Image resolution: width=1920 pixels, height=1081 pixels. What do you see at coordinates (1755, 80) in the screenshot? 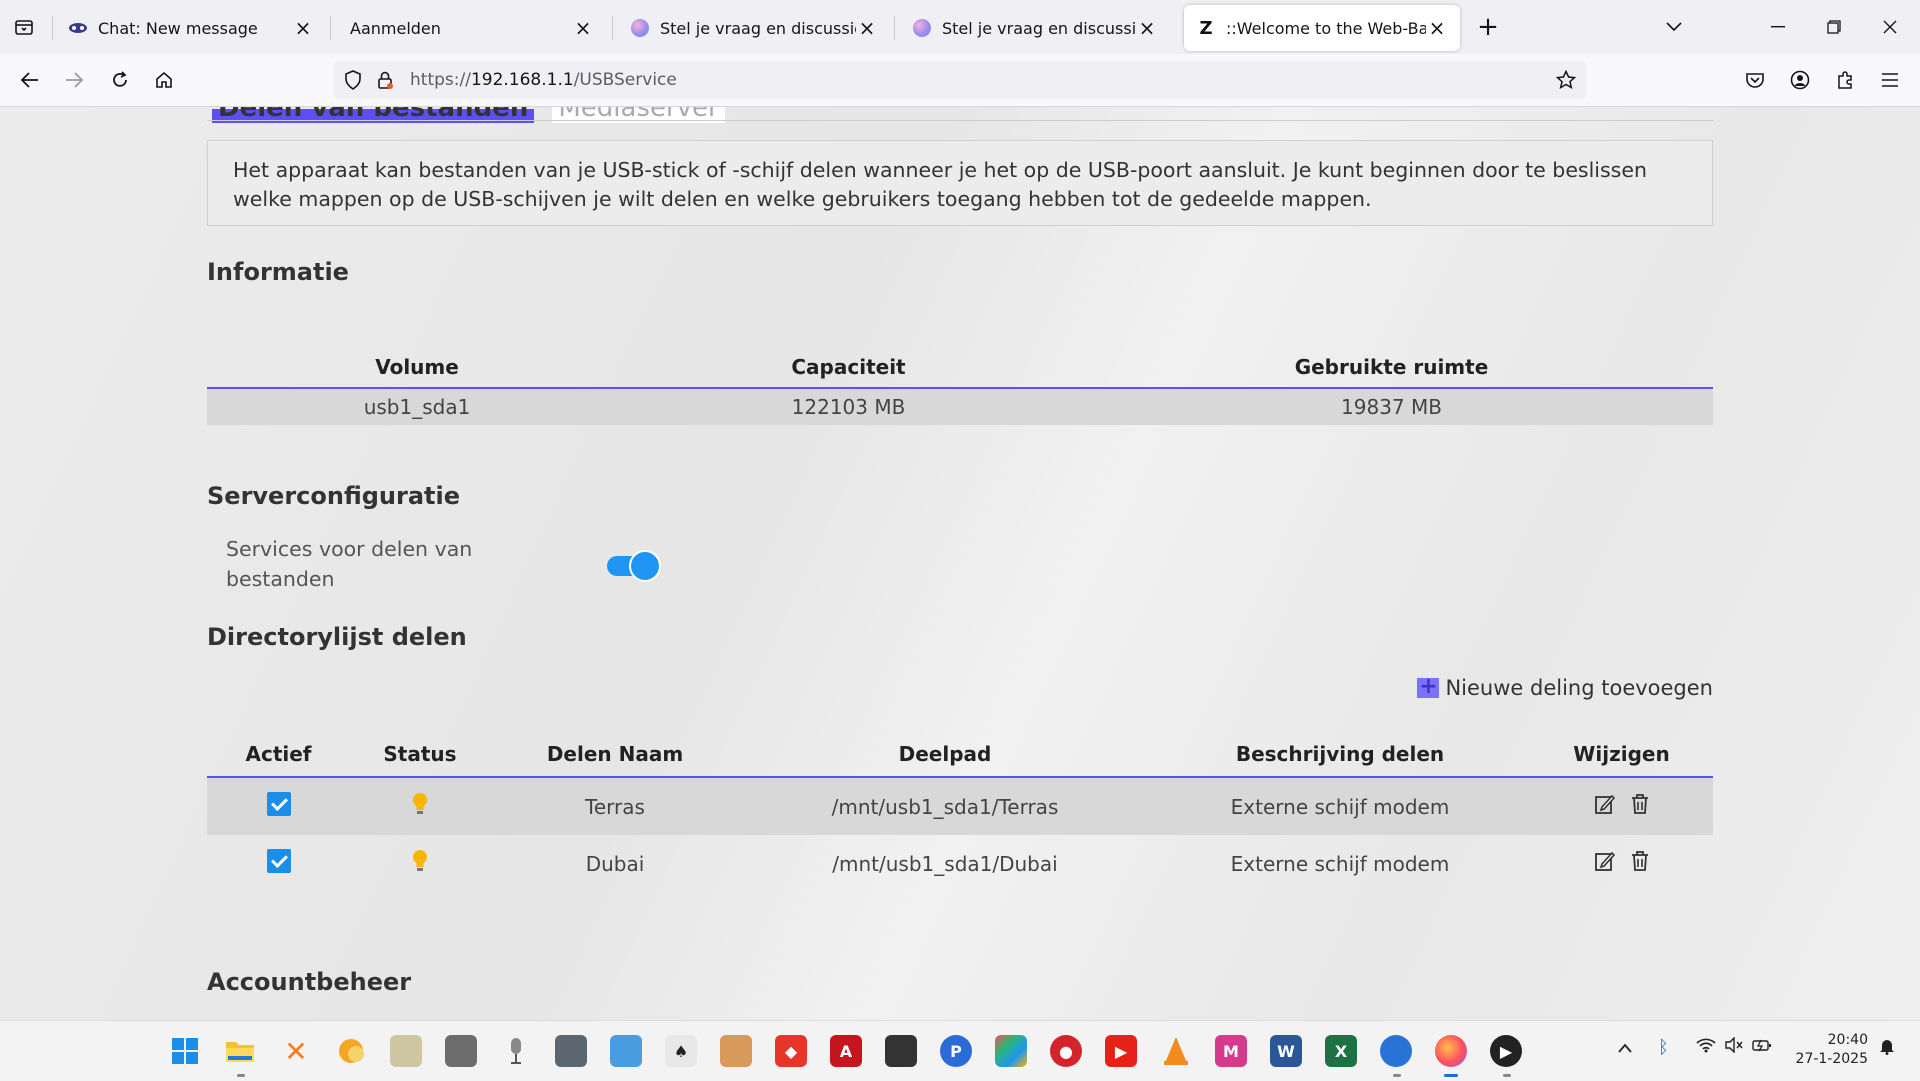
I see `pocket-icon` at bounding box center [1755, 80].